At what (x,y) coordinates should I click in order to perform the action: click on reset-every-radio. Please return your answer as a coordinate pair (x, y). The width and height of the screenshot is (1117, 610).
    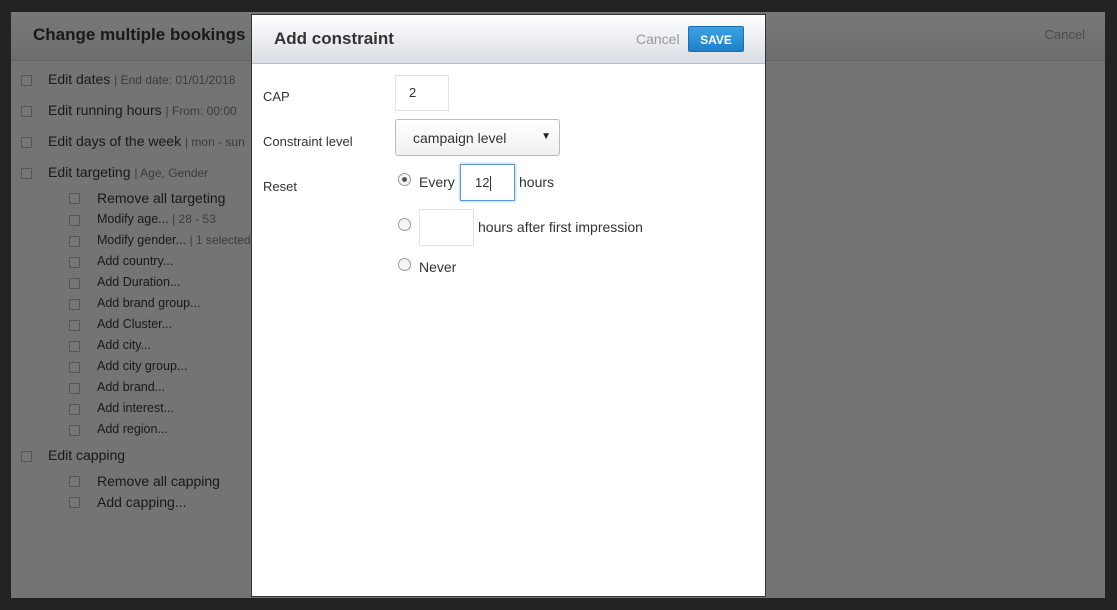
    Looking at the image, I should click on (404, 179).